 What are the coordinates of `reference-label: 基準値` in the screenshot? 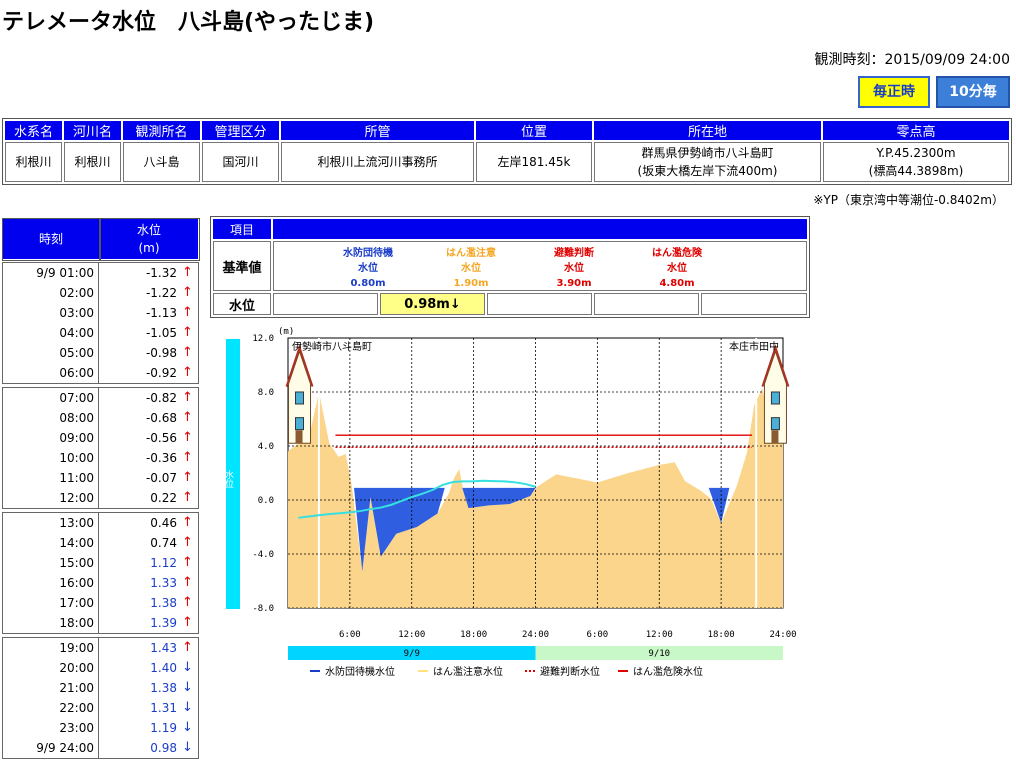 It's located at (242, 266).